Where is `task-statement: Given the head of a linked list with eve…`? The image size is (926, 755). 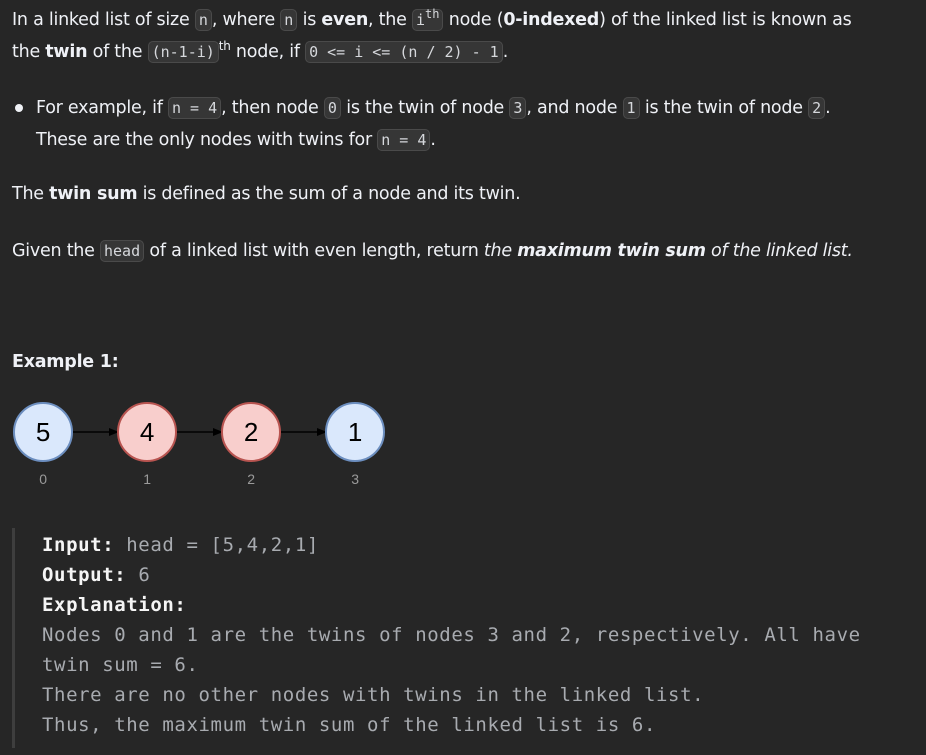 task-statement: Given the head of a linked list with eve… is located at coordinates (432, 251).